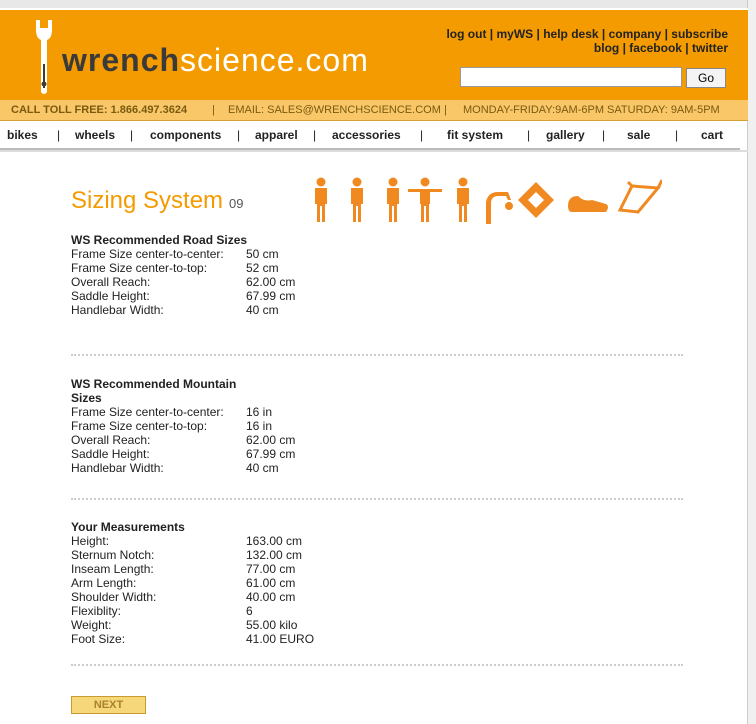 This screenshot has height=724, width=756. I want to click on table-row: Weight: 55.00 kilo, so click(381, 625).